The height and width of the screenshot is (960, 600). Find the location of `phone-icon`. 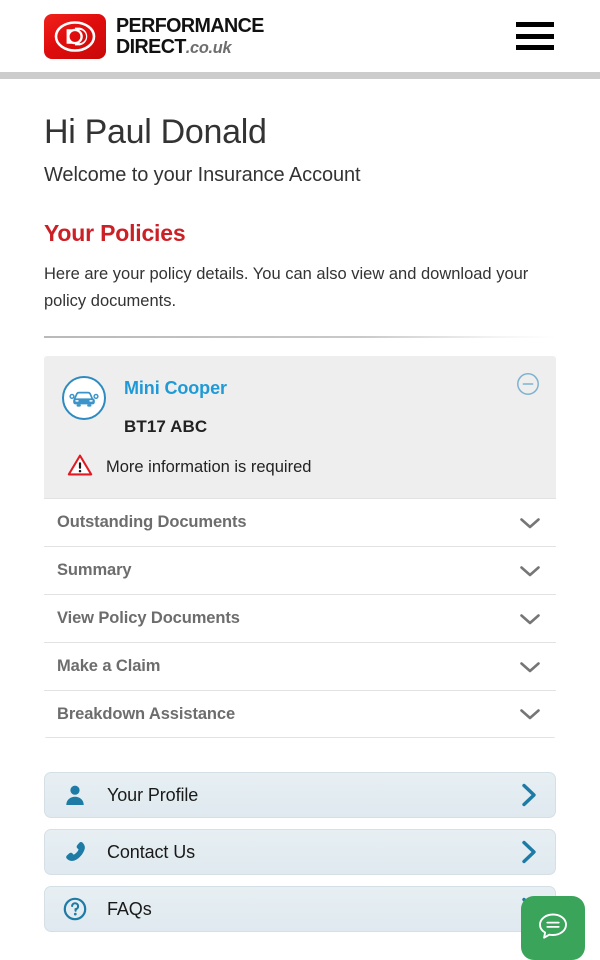

phone-icon is located at coordinates (75, 852).